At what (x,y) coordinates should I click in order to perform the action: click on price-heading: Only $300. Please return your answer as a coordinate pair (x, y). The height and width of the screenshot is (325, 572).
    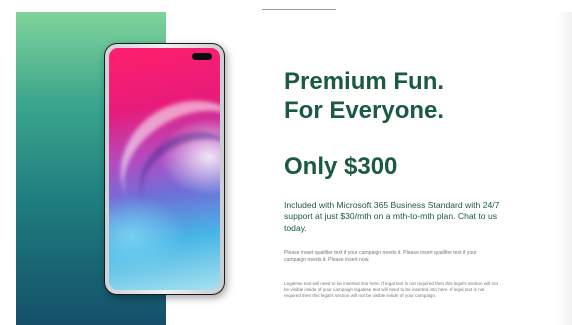
    Looking at the image, I should click on (341, 166).